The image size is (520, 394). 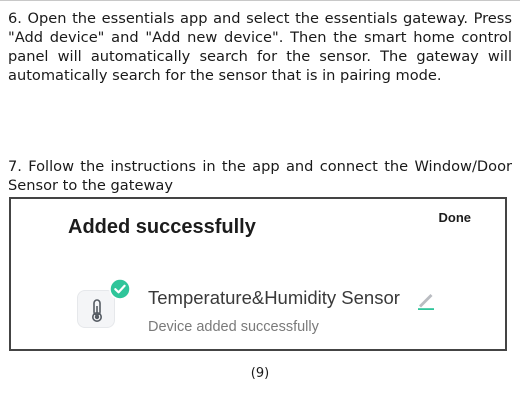 What do you see at coordinates (162, 227) in the screenshot?
I see `added-successfully-title: Added successfully` at bounding box center [162, 227].